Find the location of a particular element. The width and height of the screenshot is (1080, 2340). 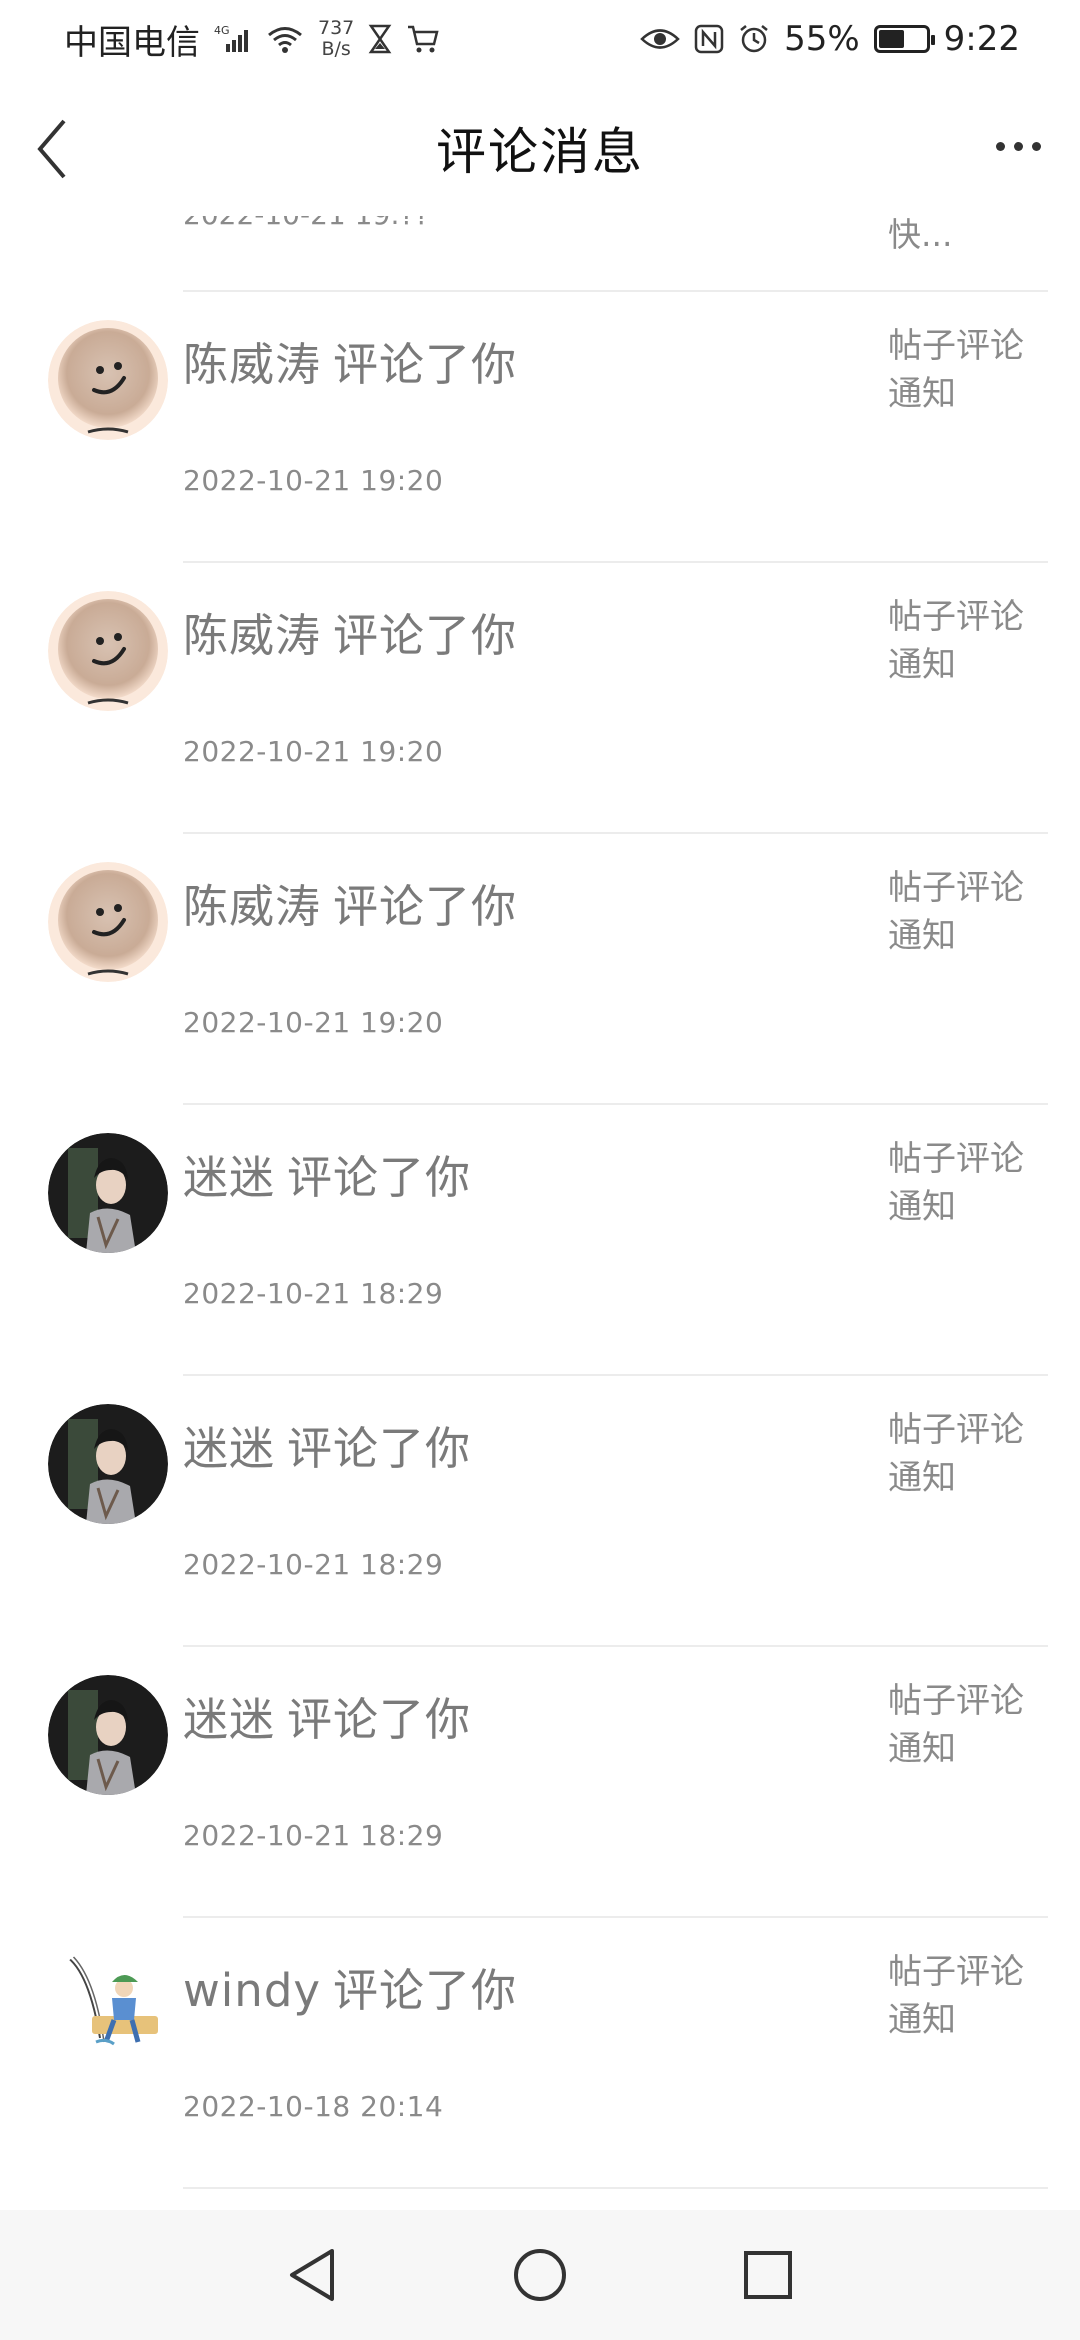

shopping-cart-icon is located at coordinates (423, 39).